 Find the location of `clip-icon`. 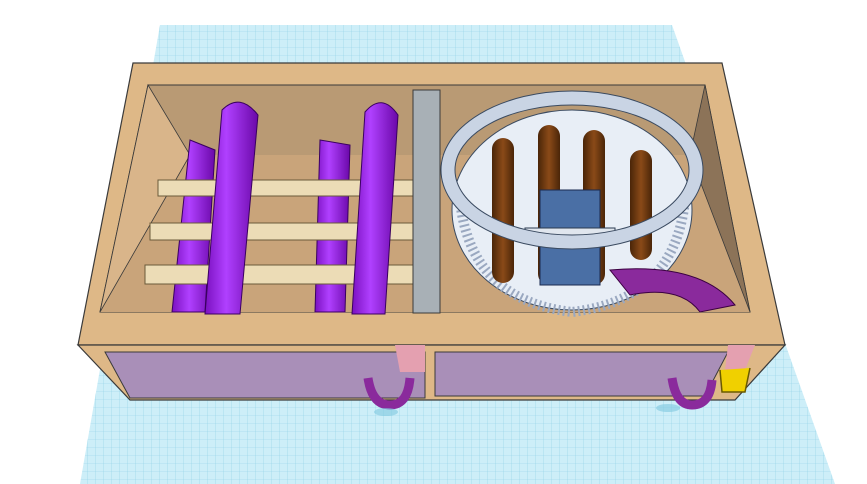

clip-icon is located at coordinates (735, 380).